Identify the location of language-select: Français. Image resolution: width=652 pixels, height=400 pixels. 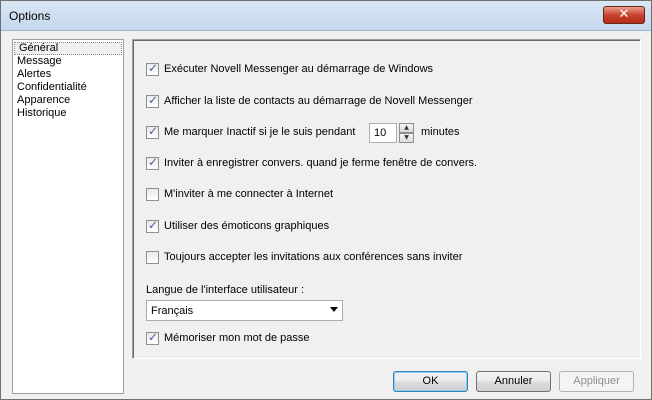
(244, 310).